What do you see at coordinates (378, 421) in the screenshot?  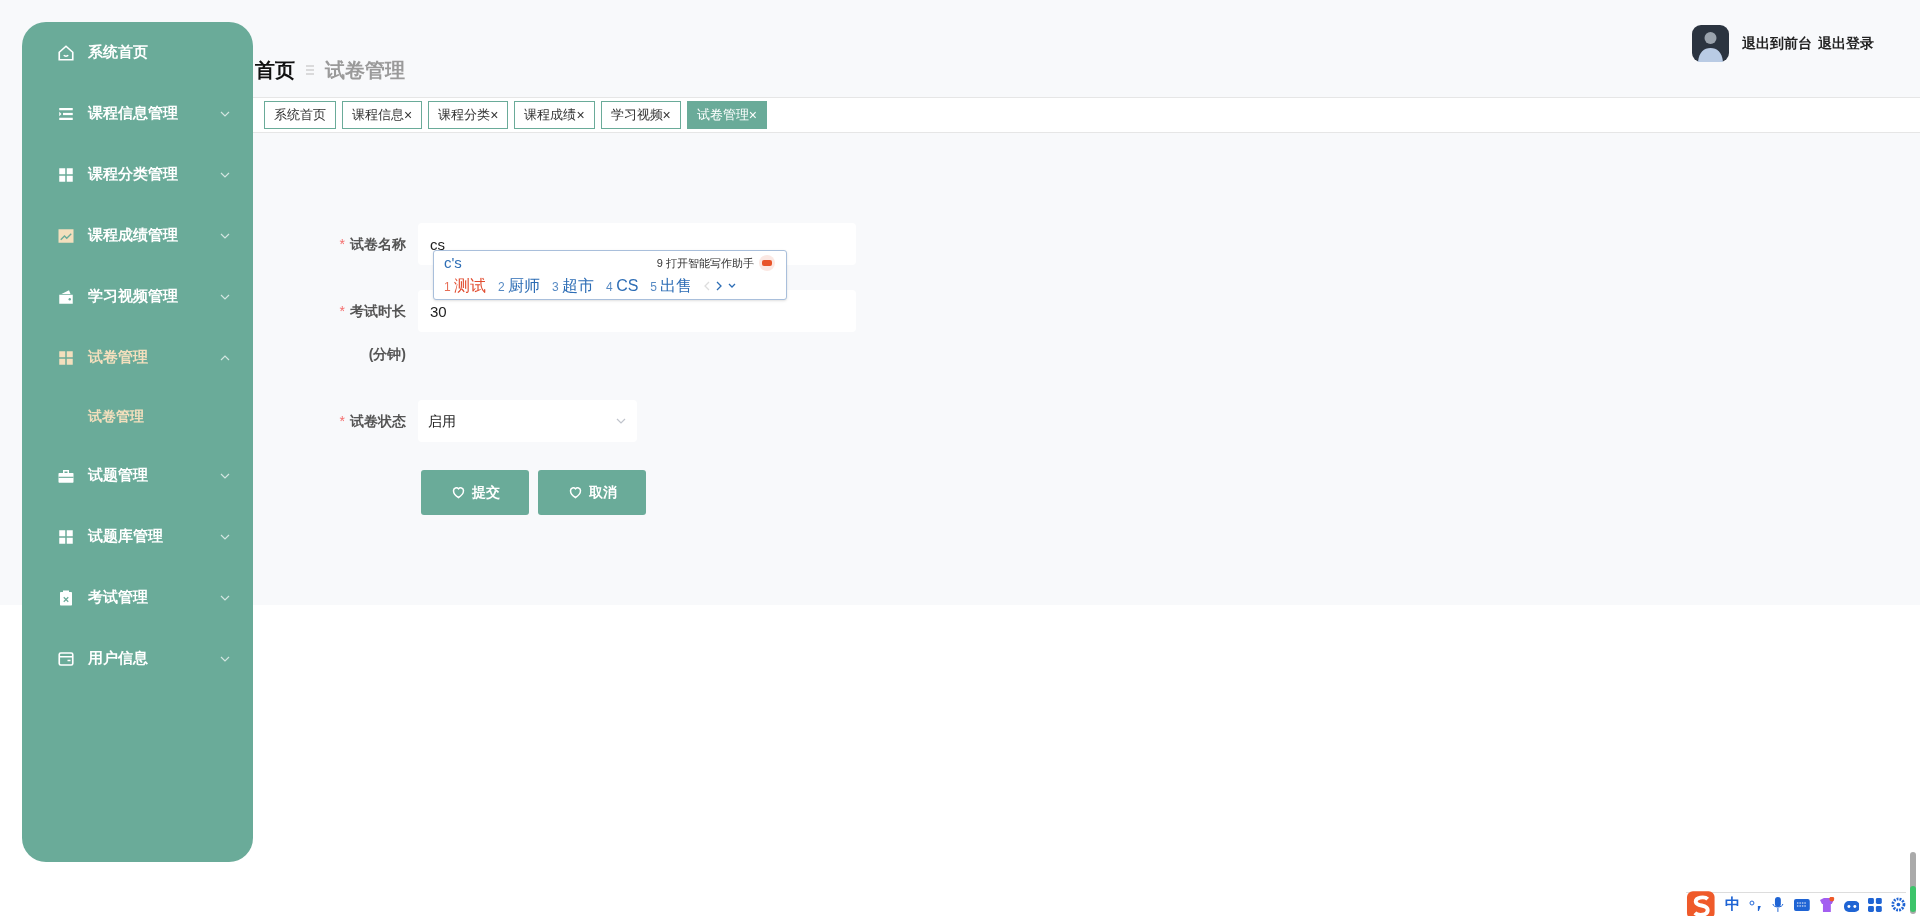 I see `field-label: 试卷状态` at bounding box center [378, 421].